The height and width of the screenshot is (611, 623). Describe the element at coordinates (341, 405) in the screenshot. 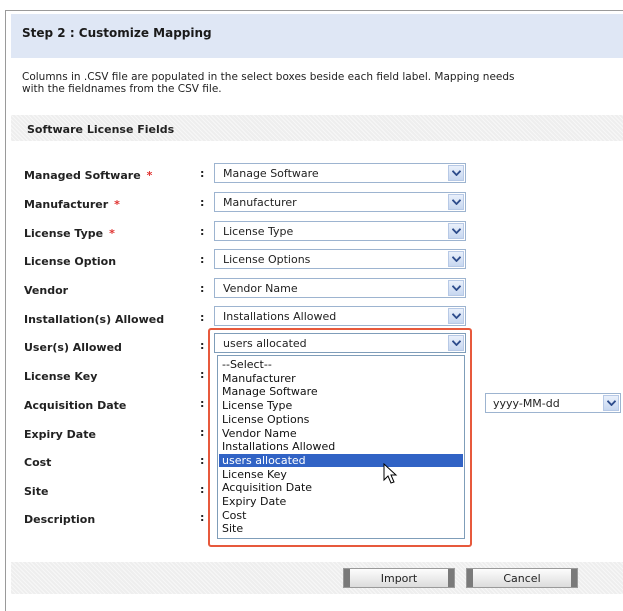

I see `dropdown-option: License Type` at that location.